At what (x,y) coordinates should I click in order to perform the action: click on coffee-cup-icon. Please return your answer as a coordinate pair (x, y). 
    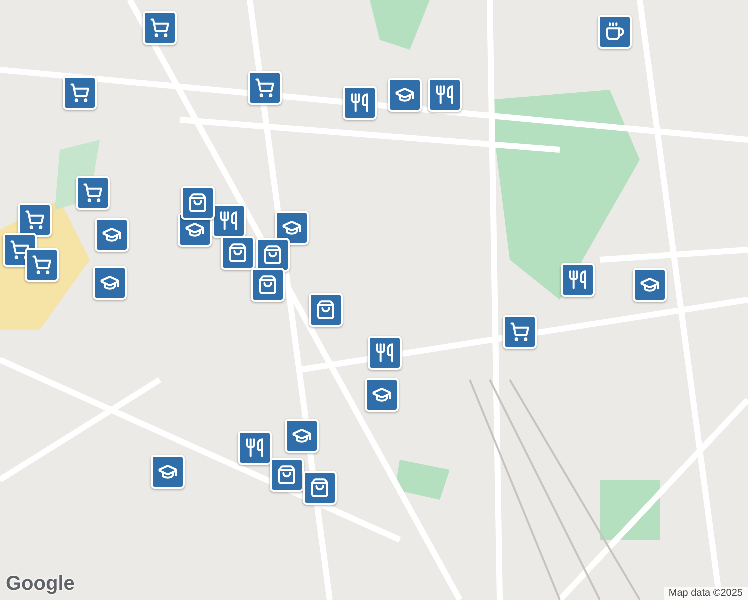
    Looking at the image, I should click on (615, 32).